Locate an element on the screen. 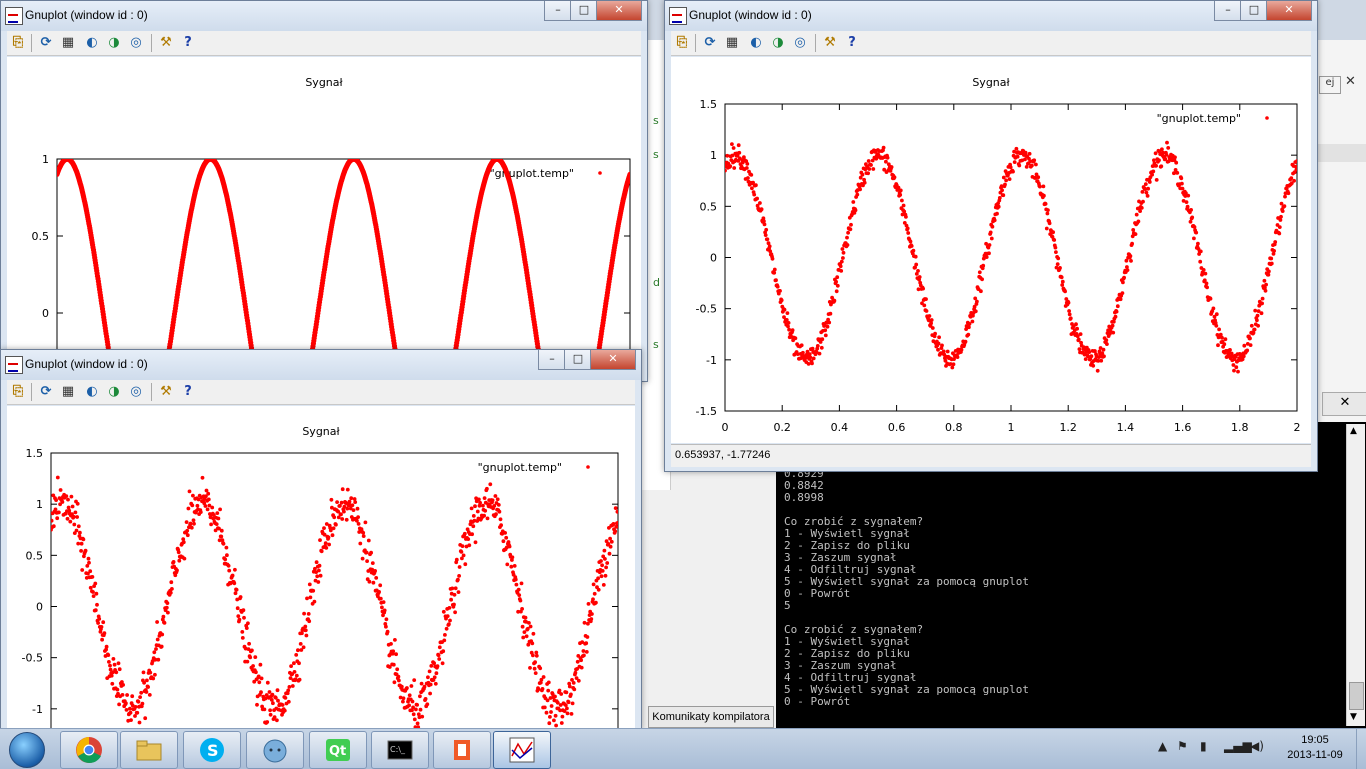 This screenshot has width=1366, height=769. ide-side-button: ej is located at coordinates (1330, 85).